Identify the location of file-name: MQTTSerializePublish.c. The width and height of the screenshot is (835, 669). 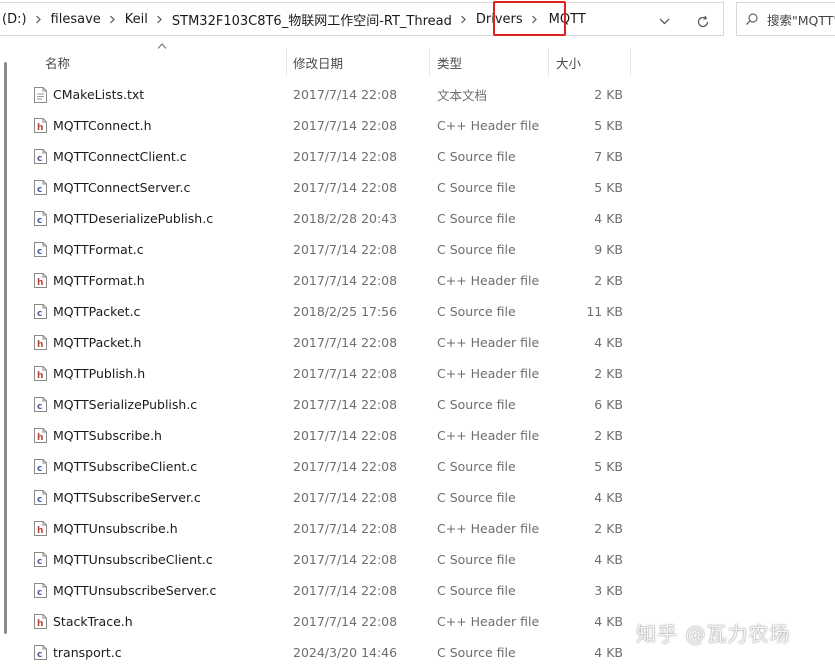
(125, 404).